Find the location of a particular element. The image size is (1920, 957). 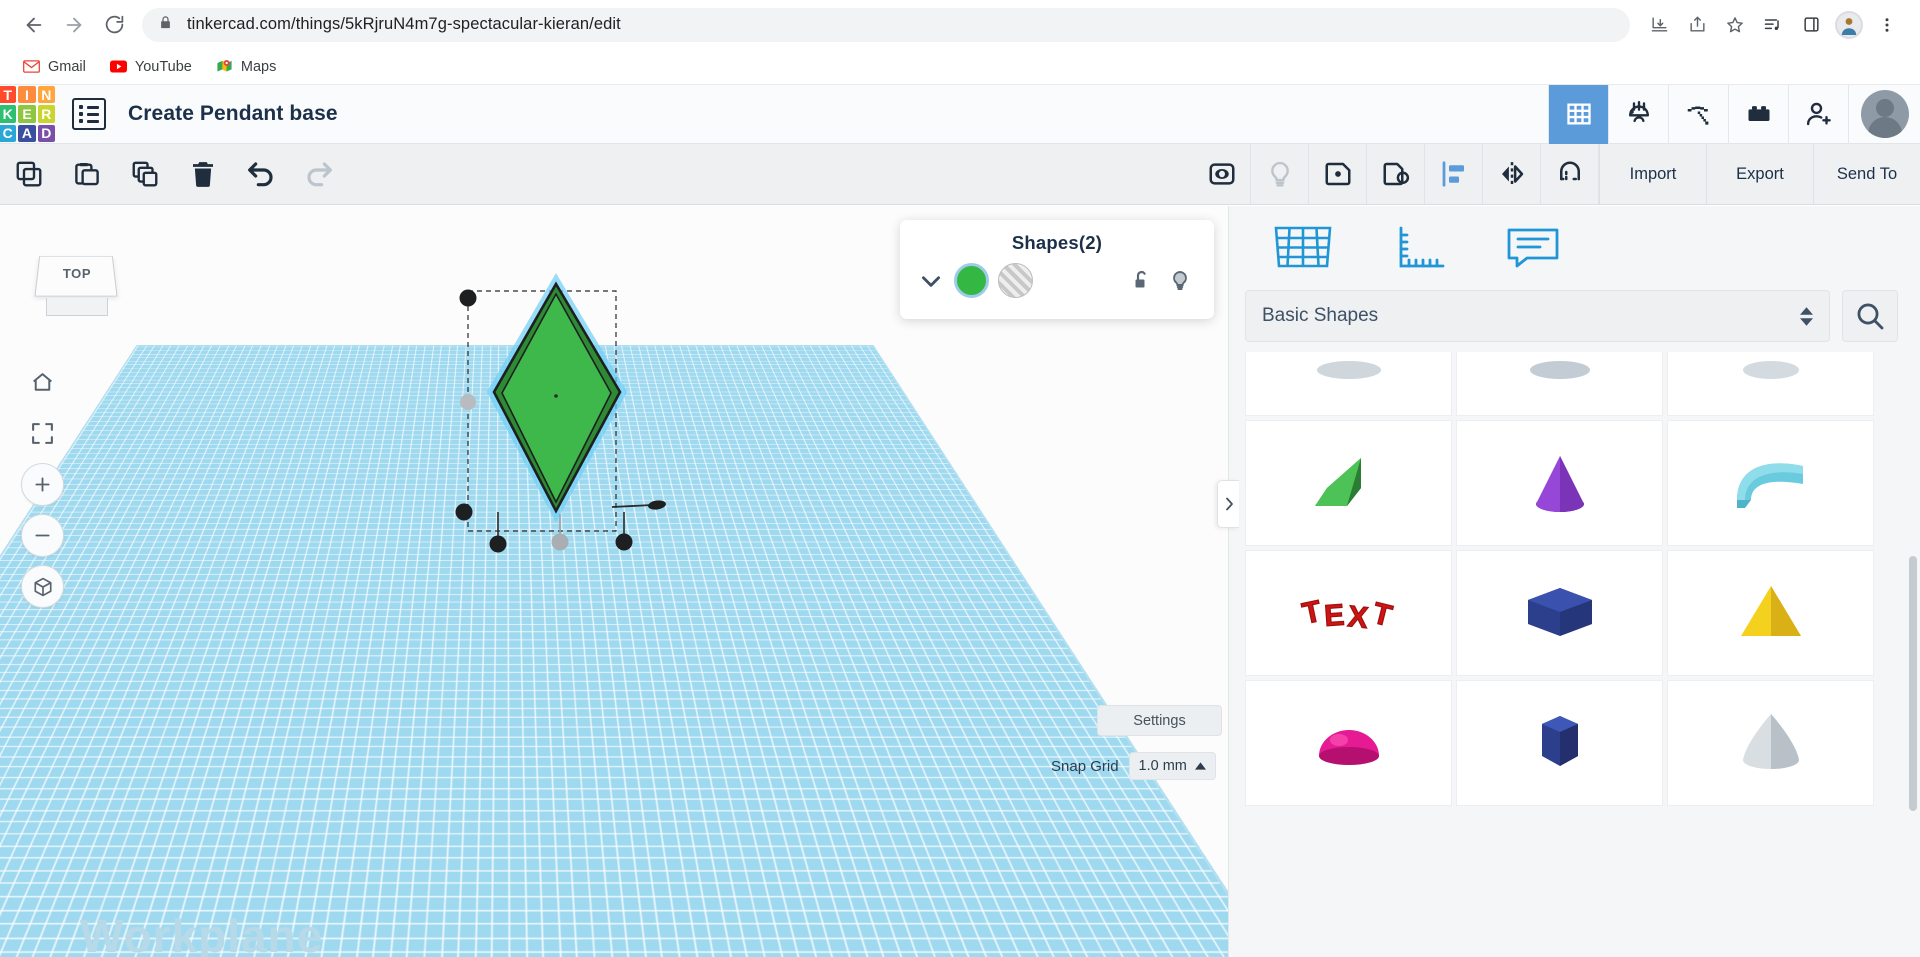

shapes-inspector-panel: Shapes(2) is located at coordinates (1057, 269).